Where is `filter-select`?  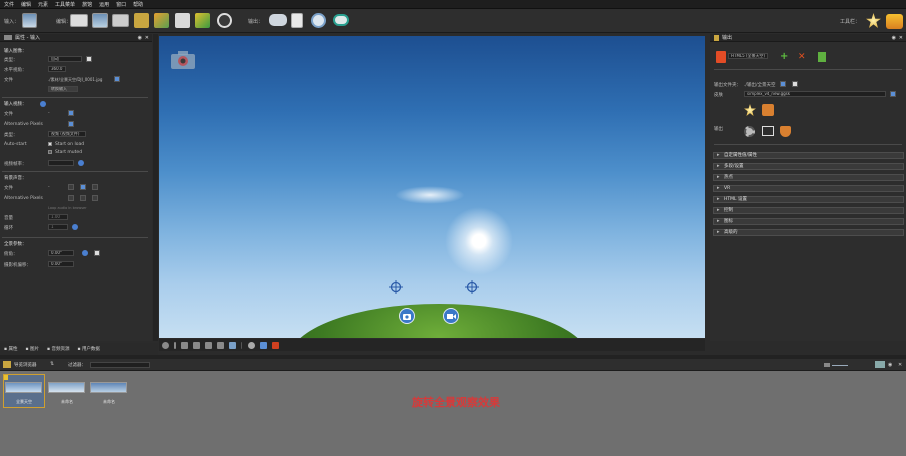
filter-select is located at coordinates (120, 365).